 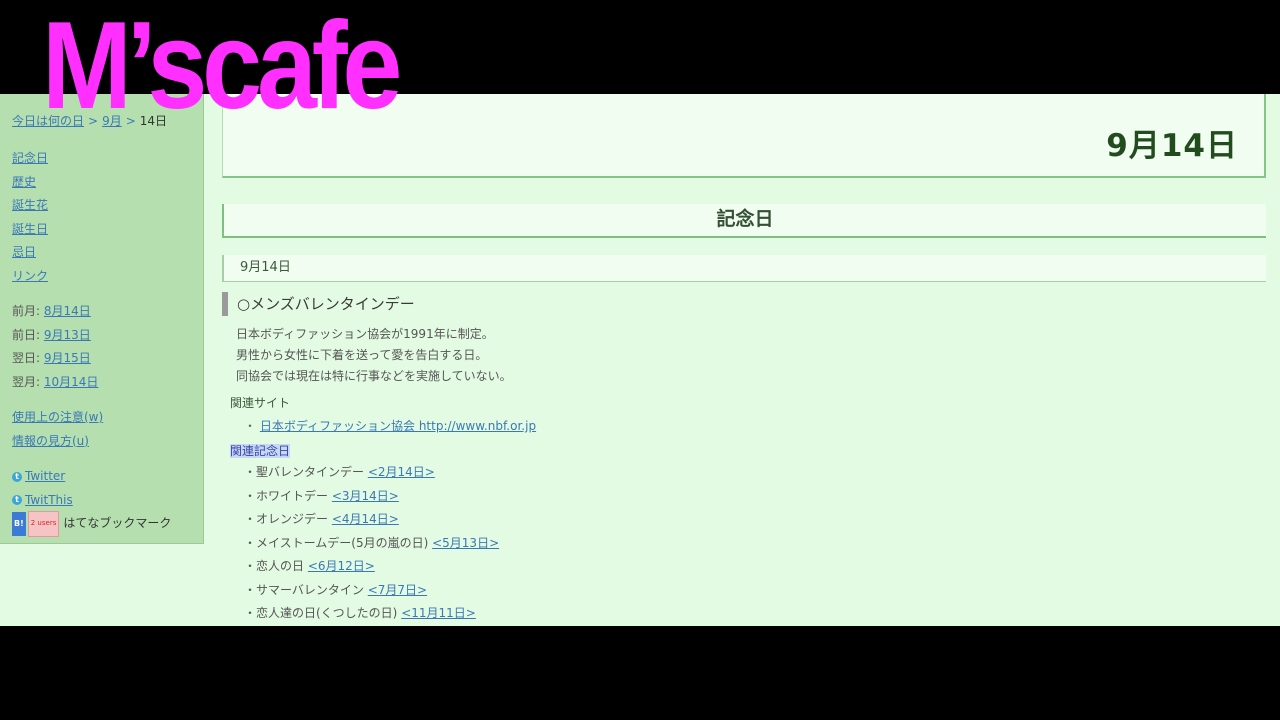 What do you see at coordinates (107, 429) in the screenshot?
I see `sidebar-help: 使用上の注意(w) 情報の見方(u)` at bounding box center [107, 429].